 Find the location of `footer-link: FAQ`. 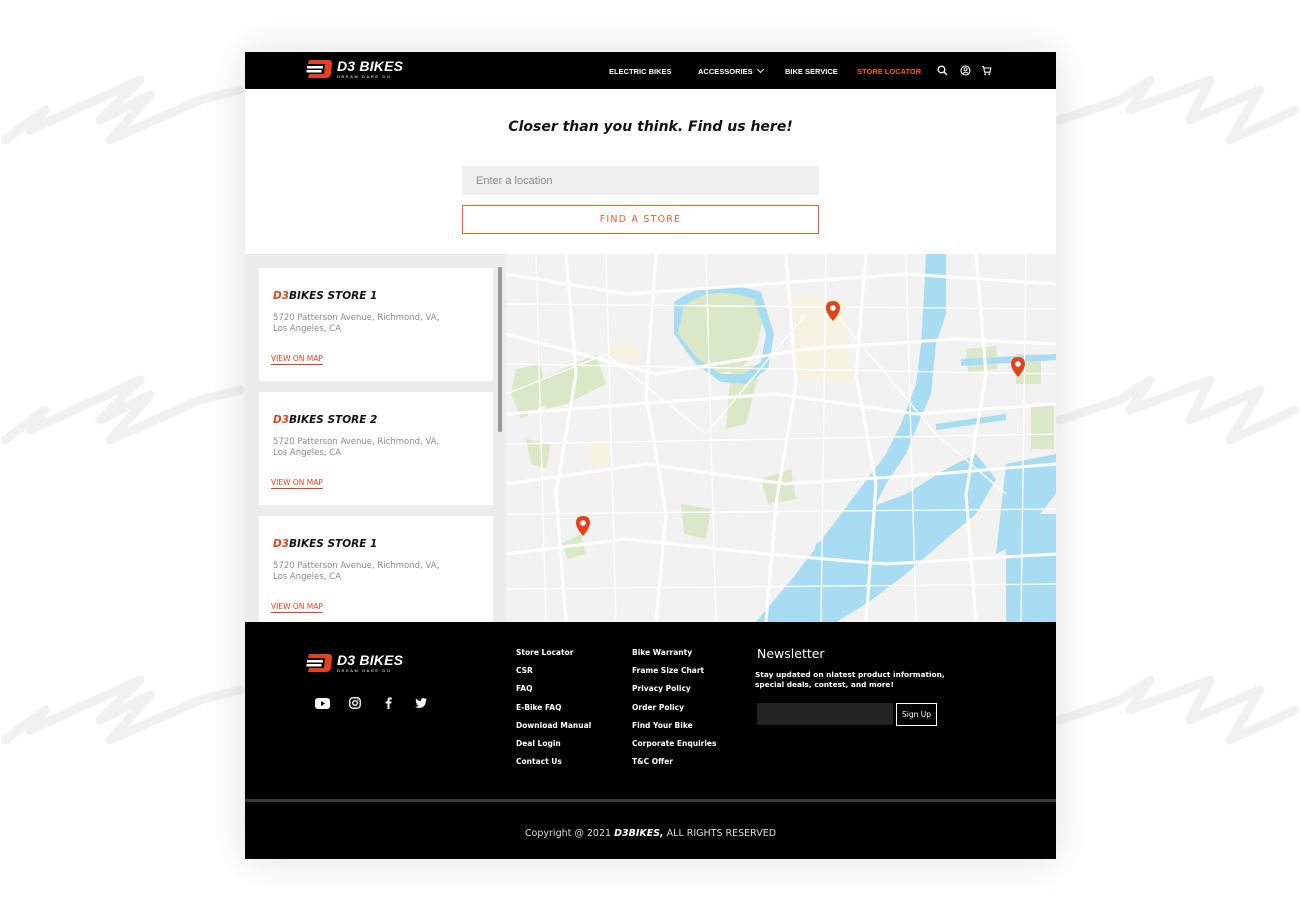

footer-link: FAQ is located at coordinates (553, 693).